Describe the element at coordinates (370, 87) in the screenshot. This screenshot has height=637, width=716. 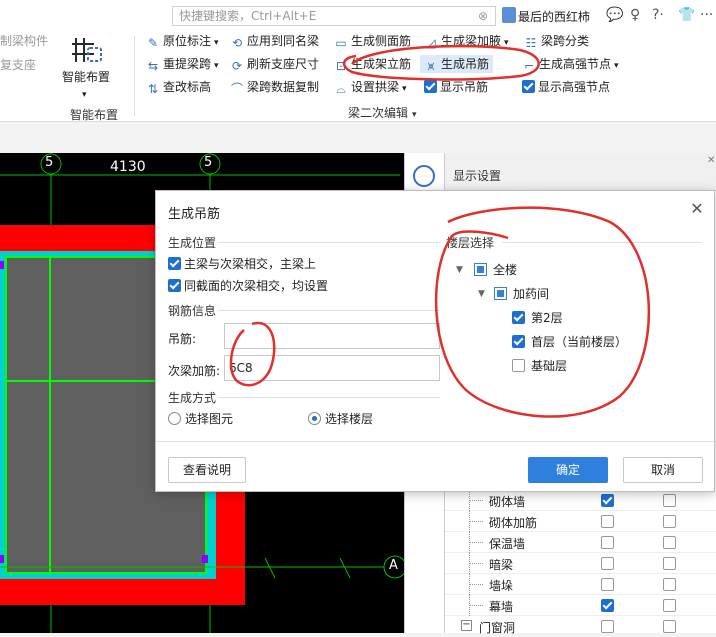
I see `ribbon-arch-beam: ⌓ 设置拱梁 ▾` at that location.